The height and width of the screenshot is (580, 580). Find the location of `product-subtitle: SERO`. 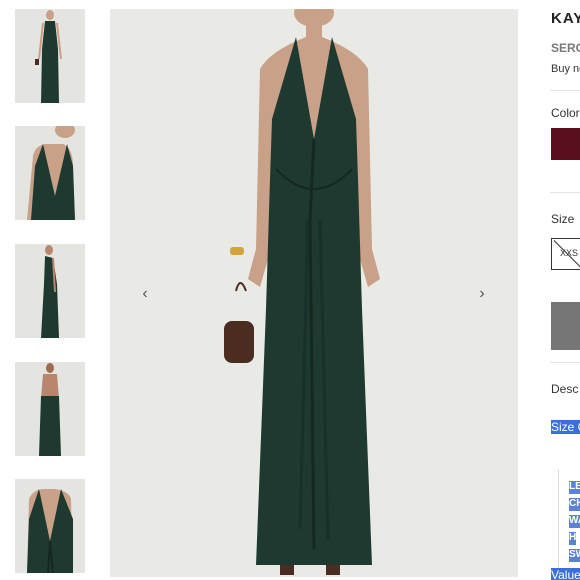

product-subtitle: SERO is located at coordinates (565, 48).